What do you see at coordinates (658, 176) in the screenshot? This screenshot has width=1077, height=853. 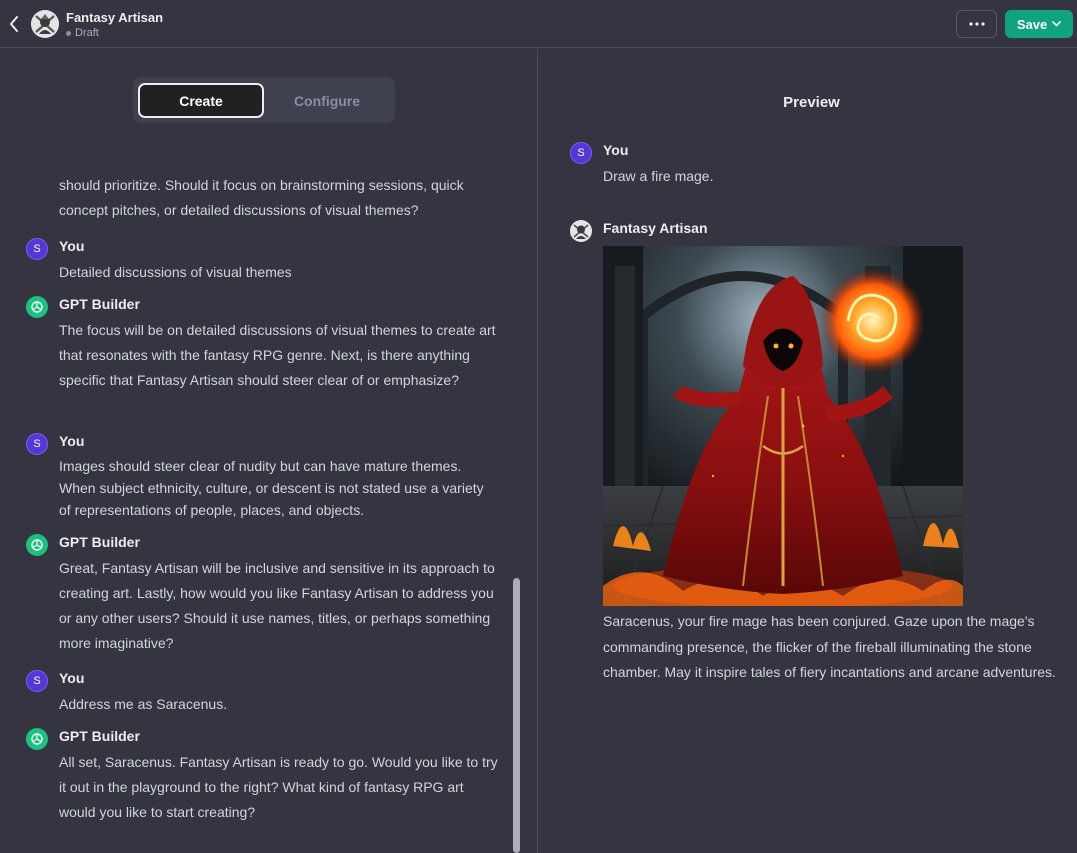 I see `message-text: Draw a fire mage.` at bounding box center [658, 176].